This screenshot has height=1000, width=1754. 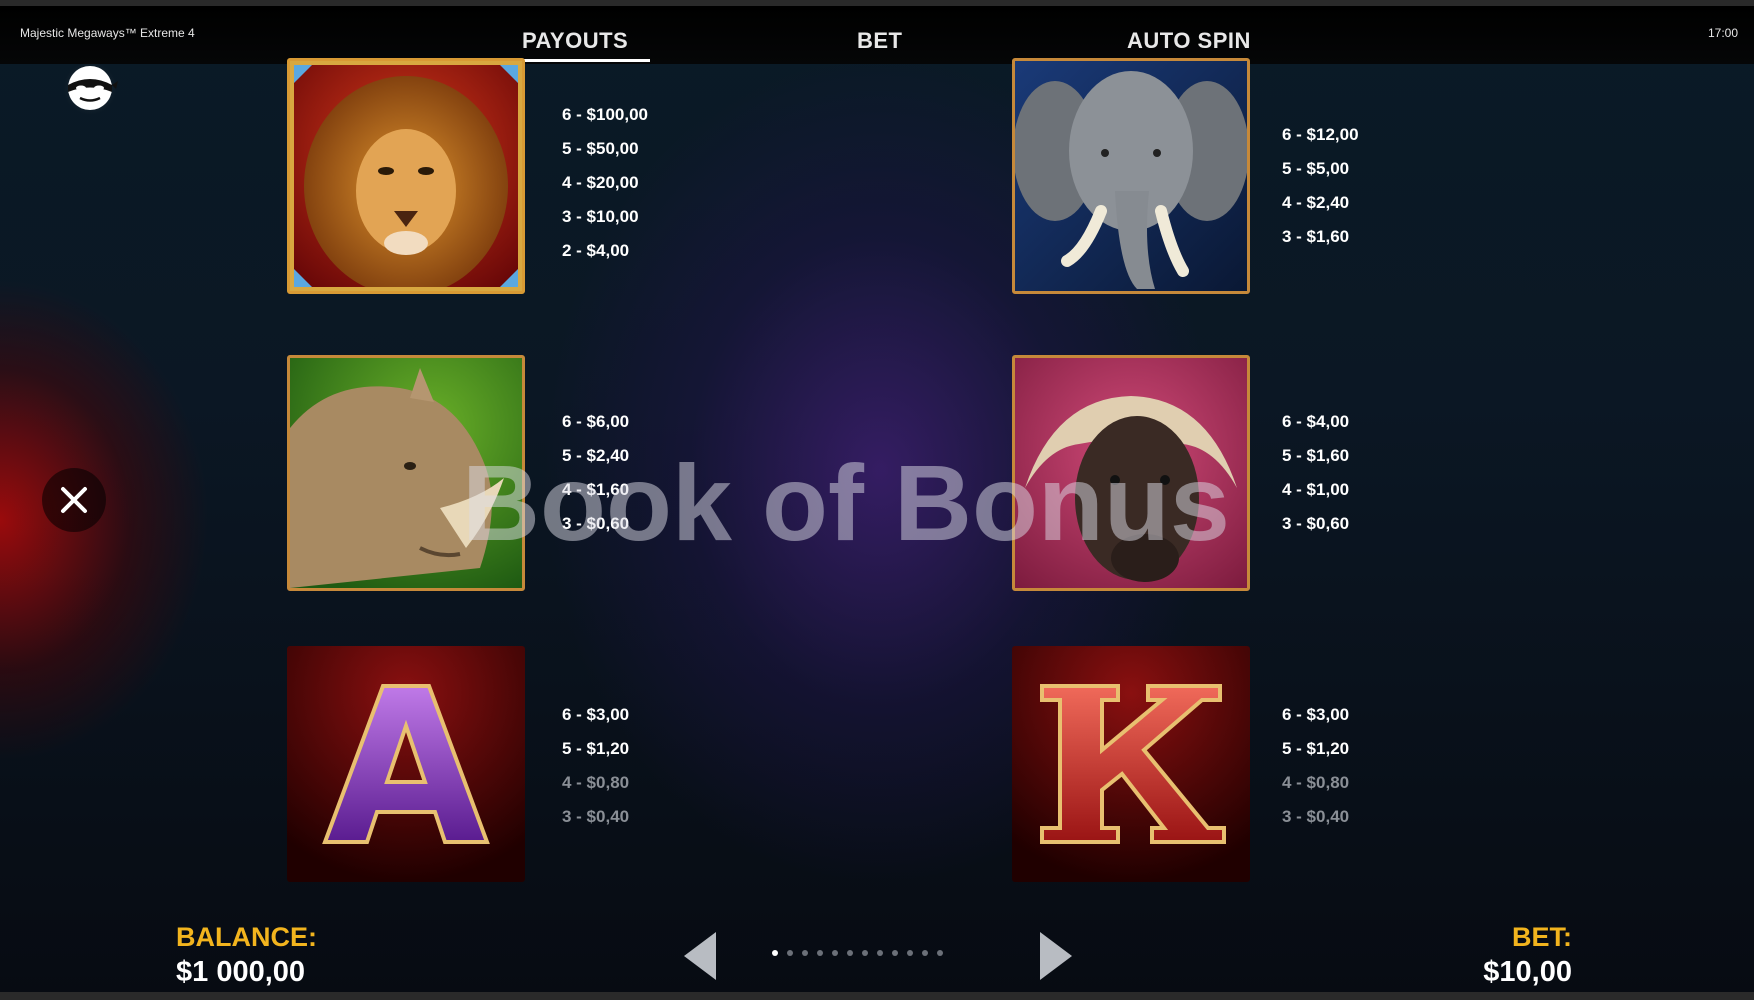 What do you see at coordinates (575, 45) in the screenshot?
I see `tab-payouts: PAYOUTS` at bounding box center [575, 45].